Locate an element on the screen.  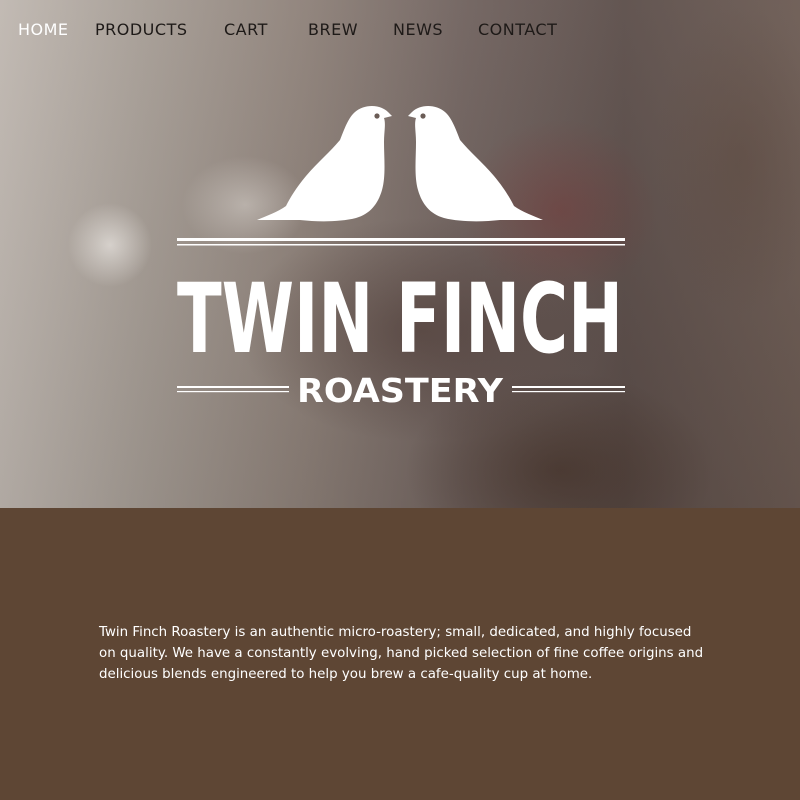
nav-products-link: PRODUCTS is located at coordinates (141, 29).